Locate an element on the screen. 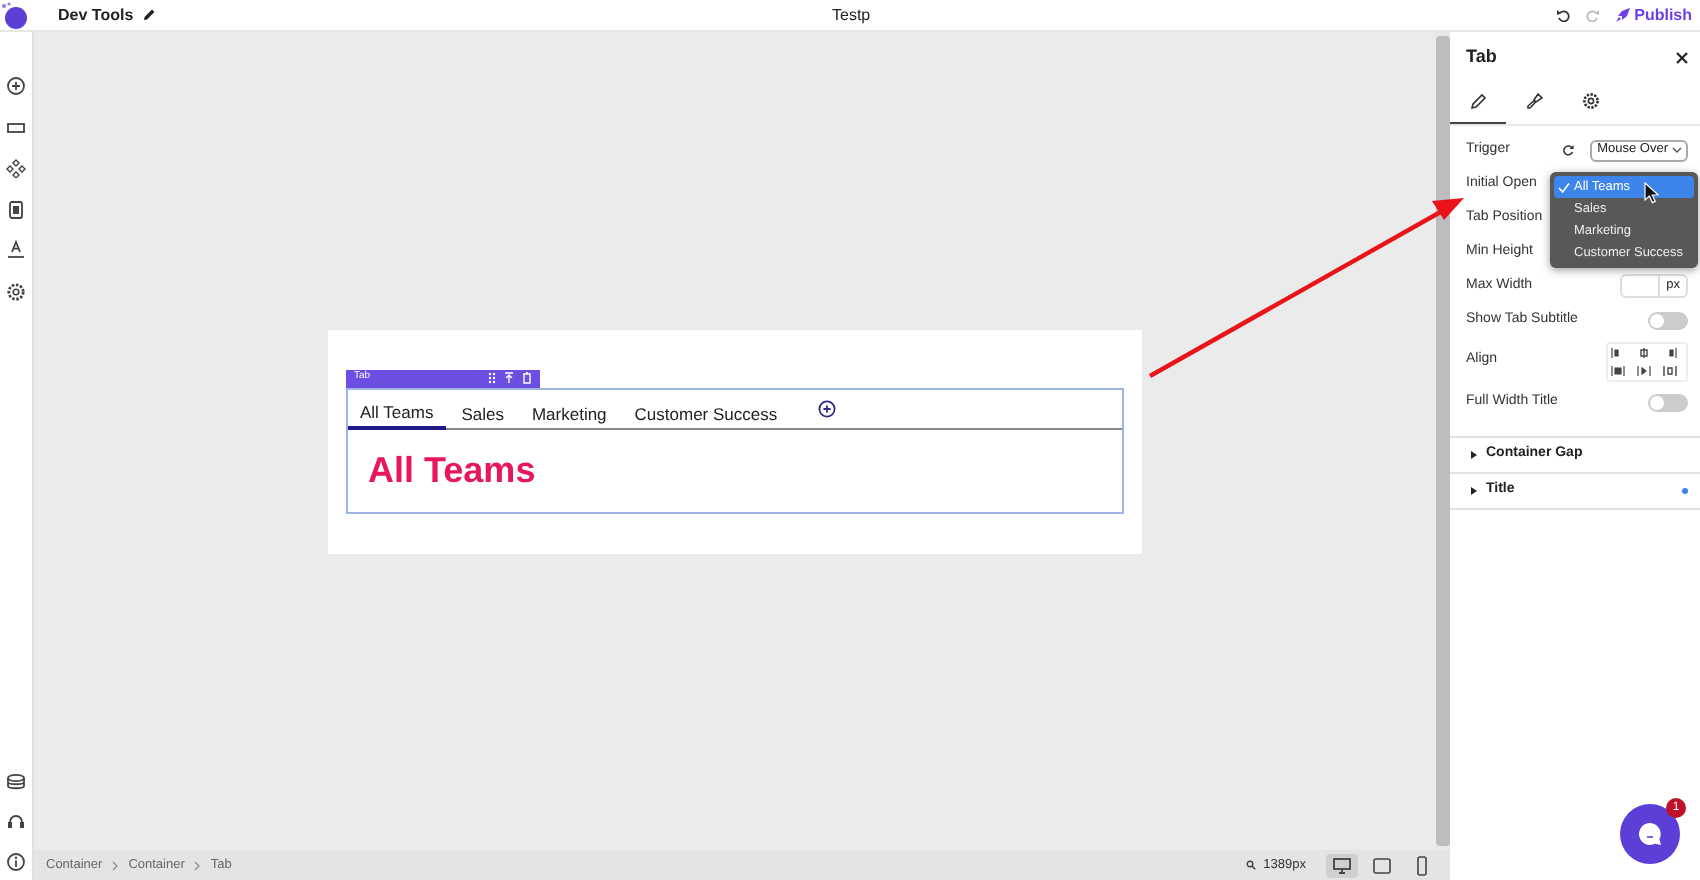 The image size is (1700, 880). undo-icon is located at coordinates (1563, 15).